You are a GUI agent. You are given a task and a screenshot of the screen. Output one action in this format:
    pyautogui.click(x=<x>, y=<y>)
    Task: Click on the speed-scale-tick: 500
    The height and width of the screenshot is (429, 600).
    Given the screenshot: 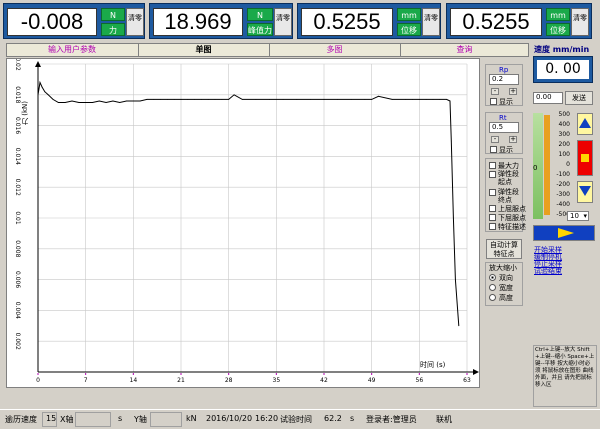 What is the action you would take?
    pyautogui.click(x=564, y=114)
    